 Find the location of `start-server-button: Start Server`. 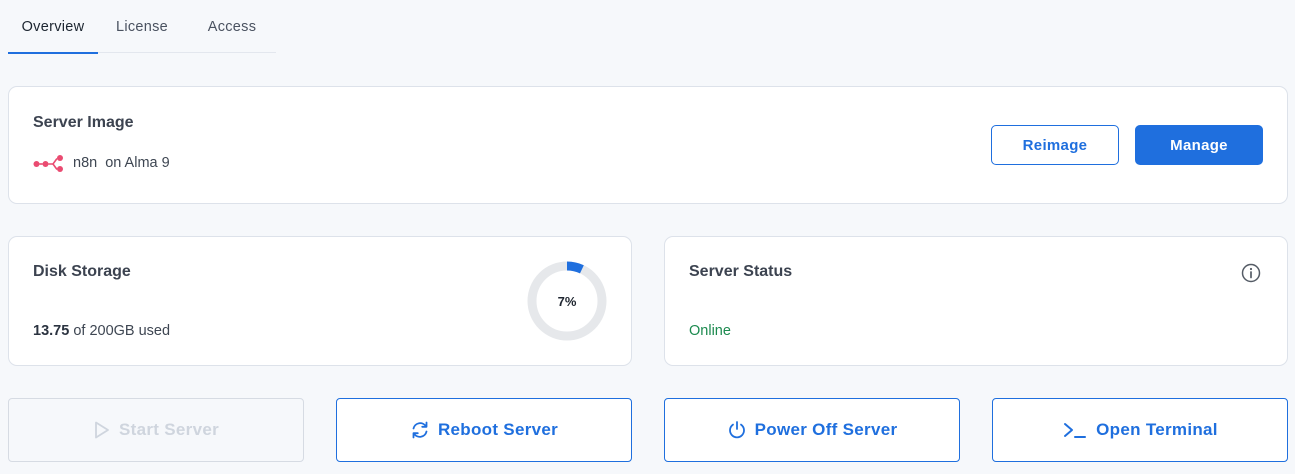

start-server-button: Start Server is located at coordinates (156, 430).